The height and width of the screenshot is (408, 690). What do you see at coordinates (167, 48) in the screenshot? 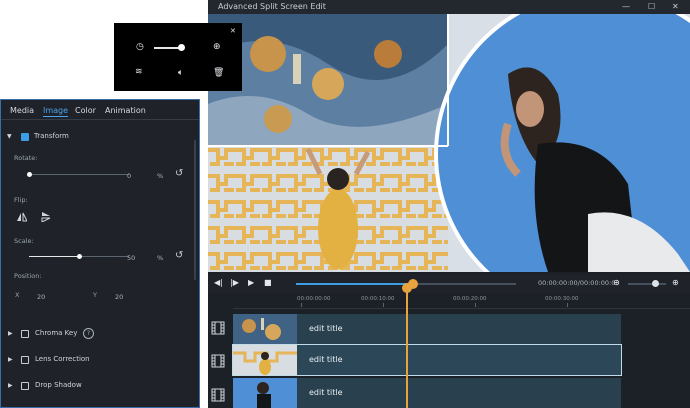
I see `popup-slider` at bounding box center [167, 48].